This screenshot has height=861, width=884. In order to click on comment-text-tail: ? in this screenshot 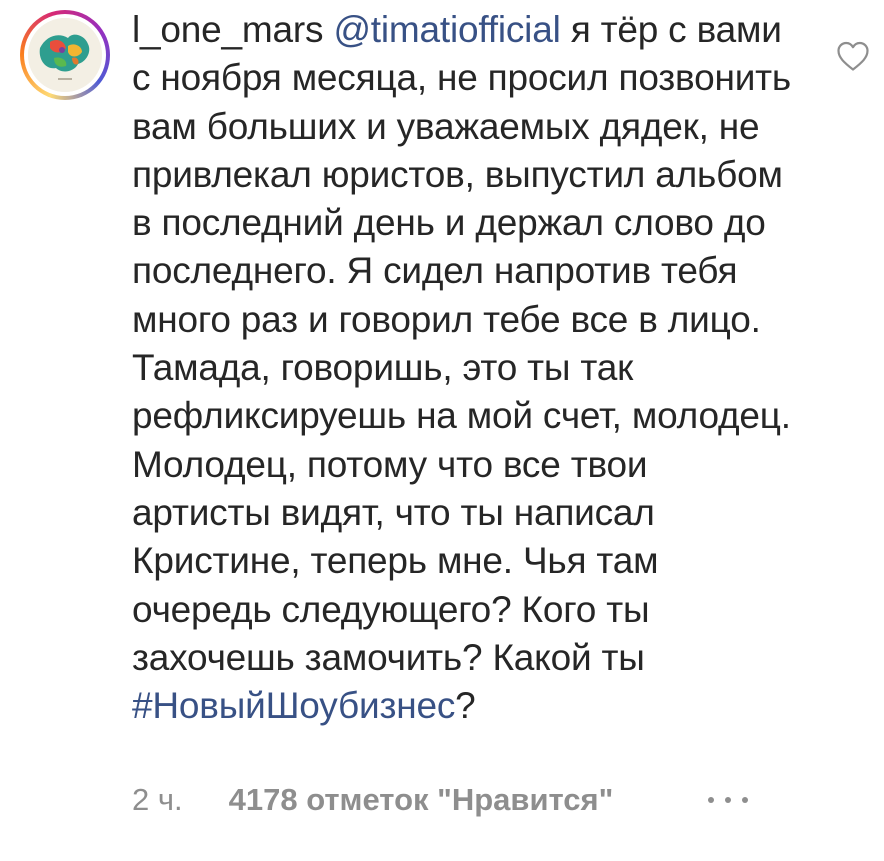, I will do `click(465, 706)`.